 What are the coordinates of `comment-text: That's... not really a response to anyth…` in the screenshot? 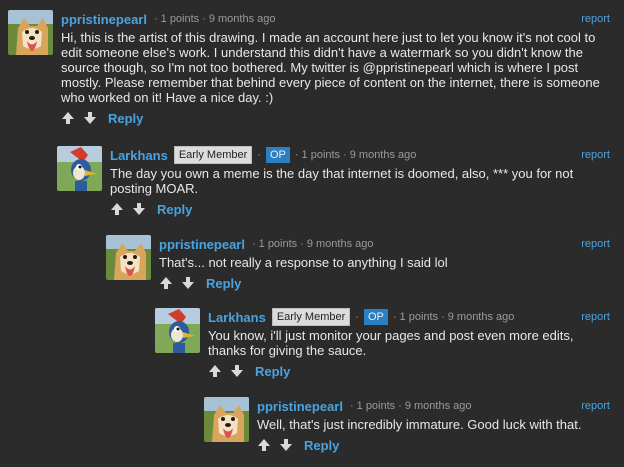 It's located at (303, 262).